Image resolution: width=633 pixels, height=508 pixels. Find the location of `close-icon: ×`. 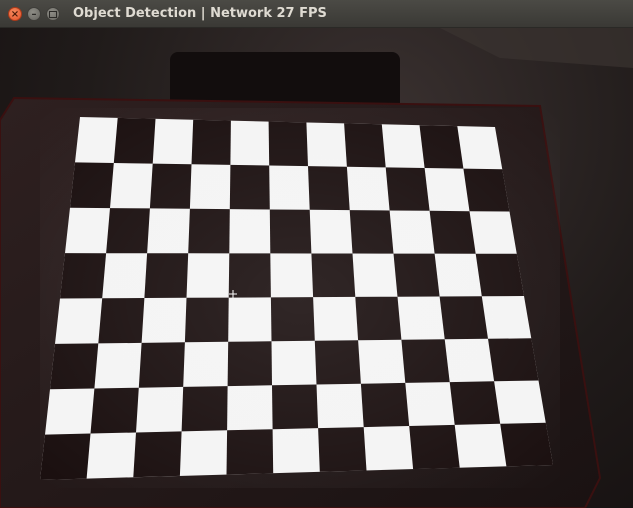

close-icon: × is located at coordinates (15, 14).